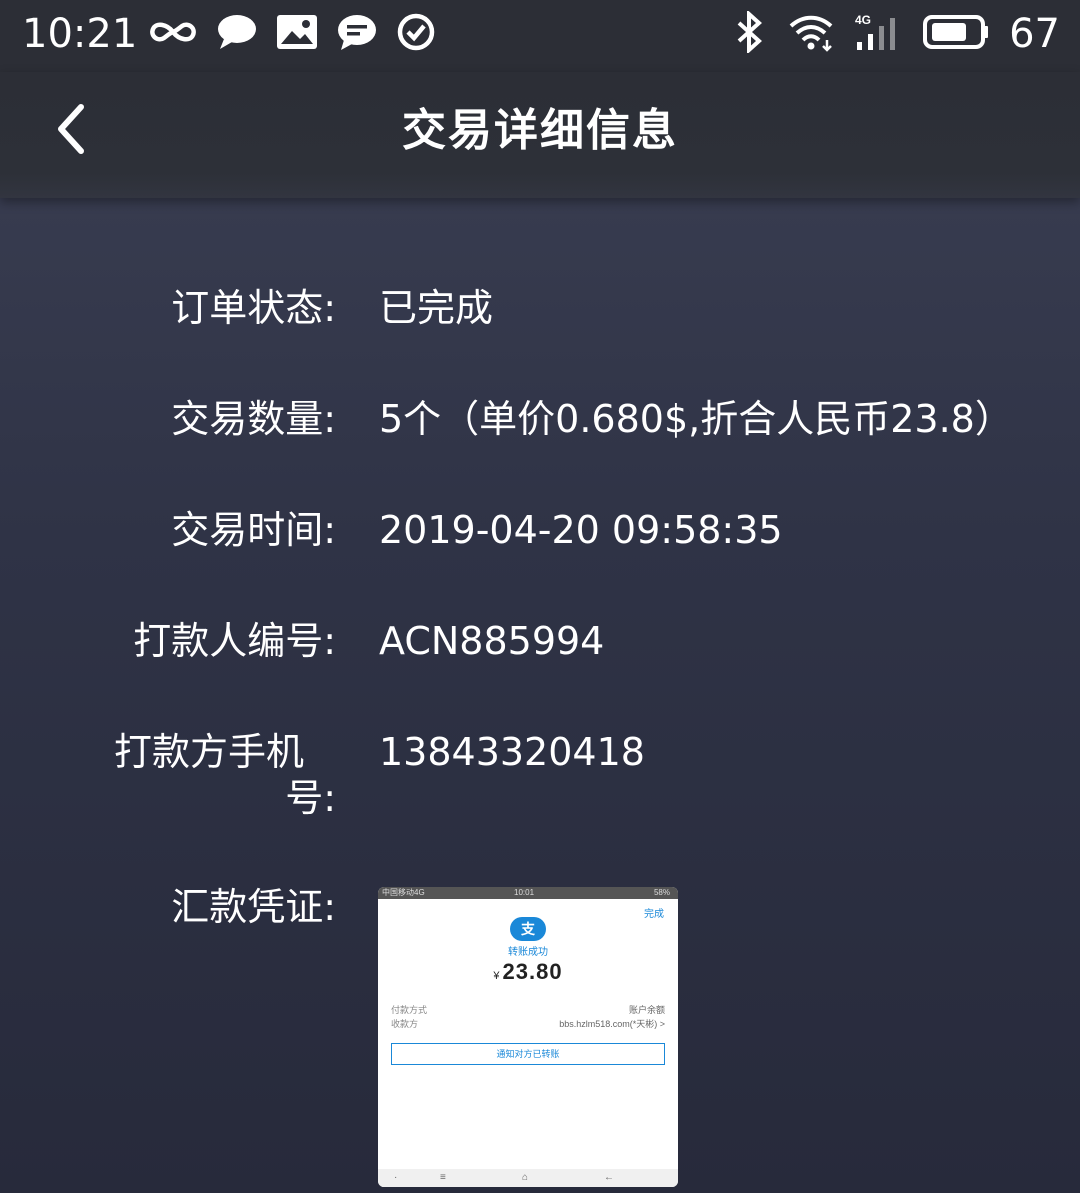  What do you see at coordinates (416, 34) in the screenshot?
I see `check-circle-icon` at bounding box center [416, 34].